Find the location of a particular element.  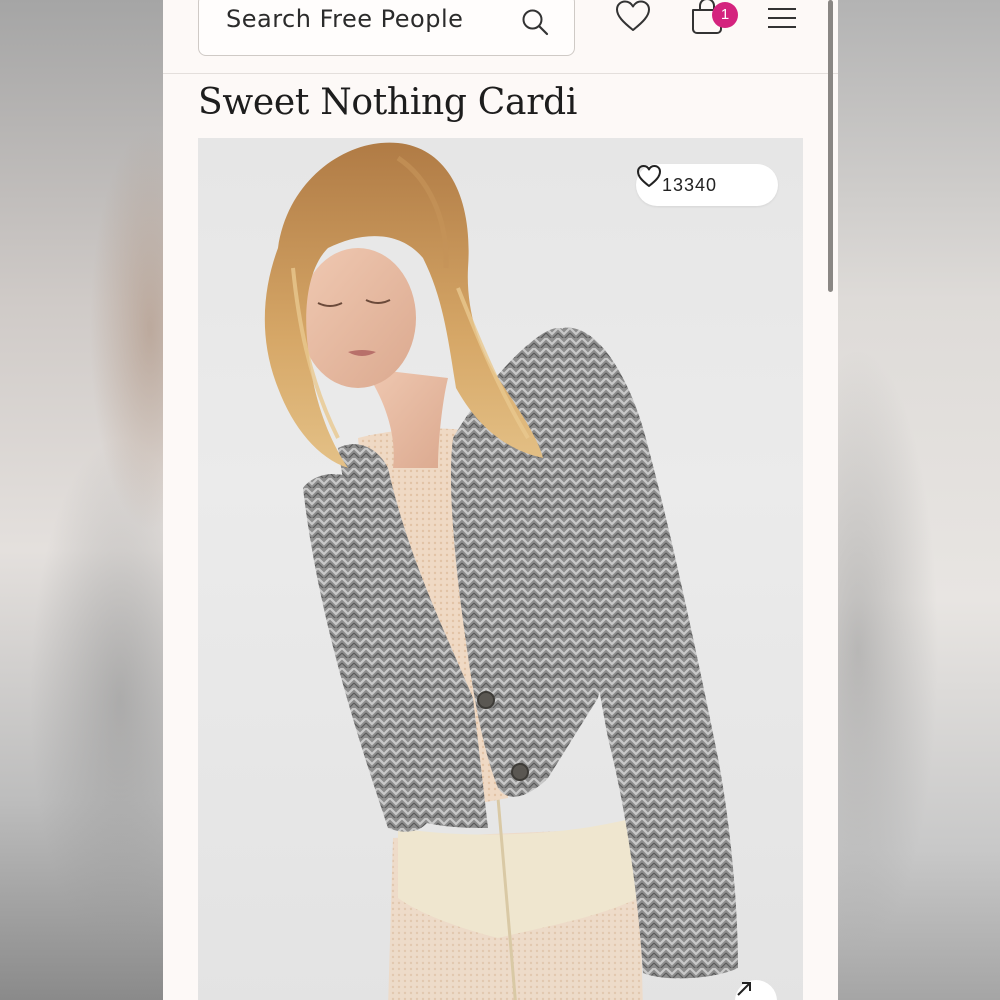

search-icon is located at coordinates (535, 22).